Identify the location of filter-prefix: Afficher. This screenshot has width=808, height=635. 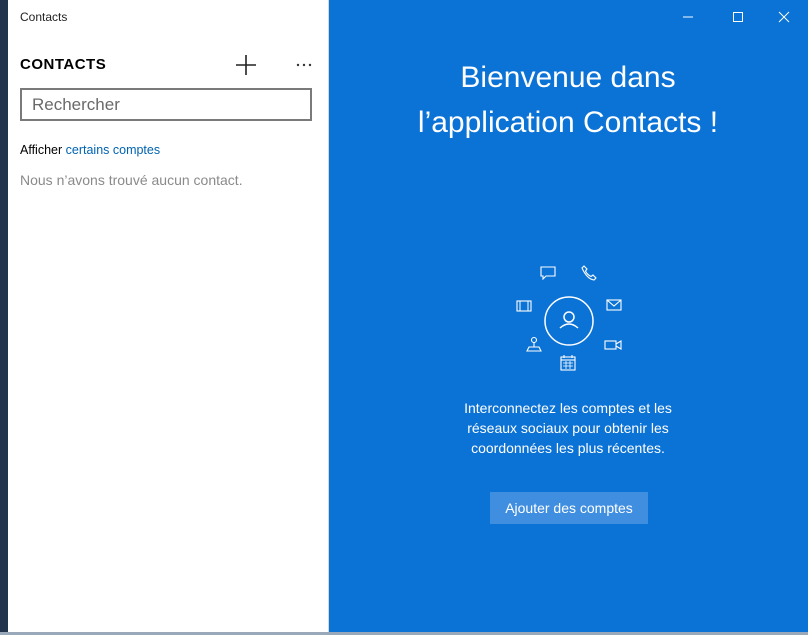
(43, 150).